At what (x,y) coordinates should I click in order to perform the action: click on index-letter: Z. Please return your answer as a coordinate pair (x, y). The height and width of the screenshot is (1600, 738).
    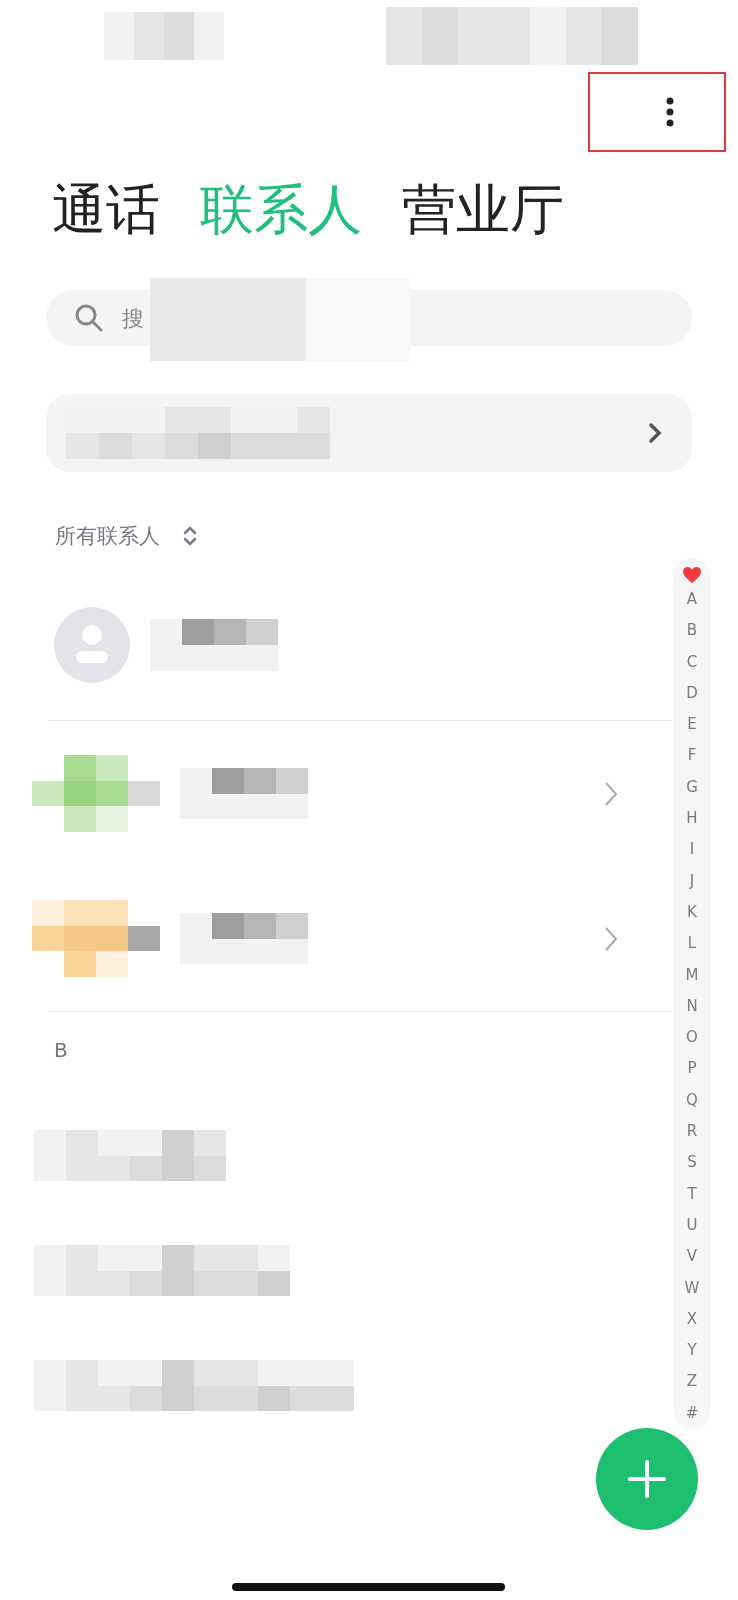
    Looking at the image, I should click on (692, 1382).